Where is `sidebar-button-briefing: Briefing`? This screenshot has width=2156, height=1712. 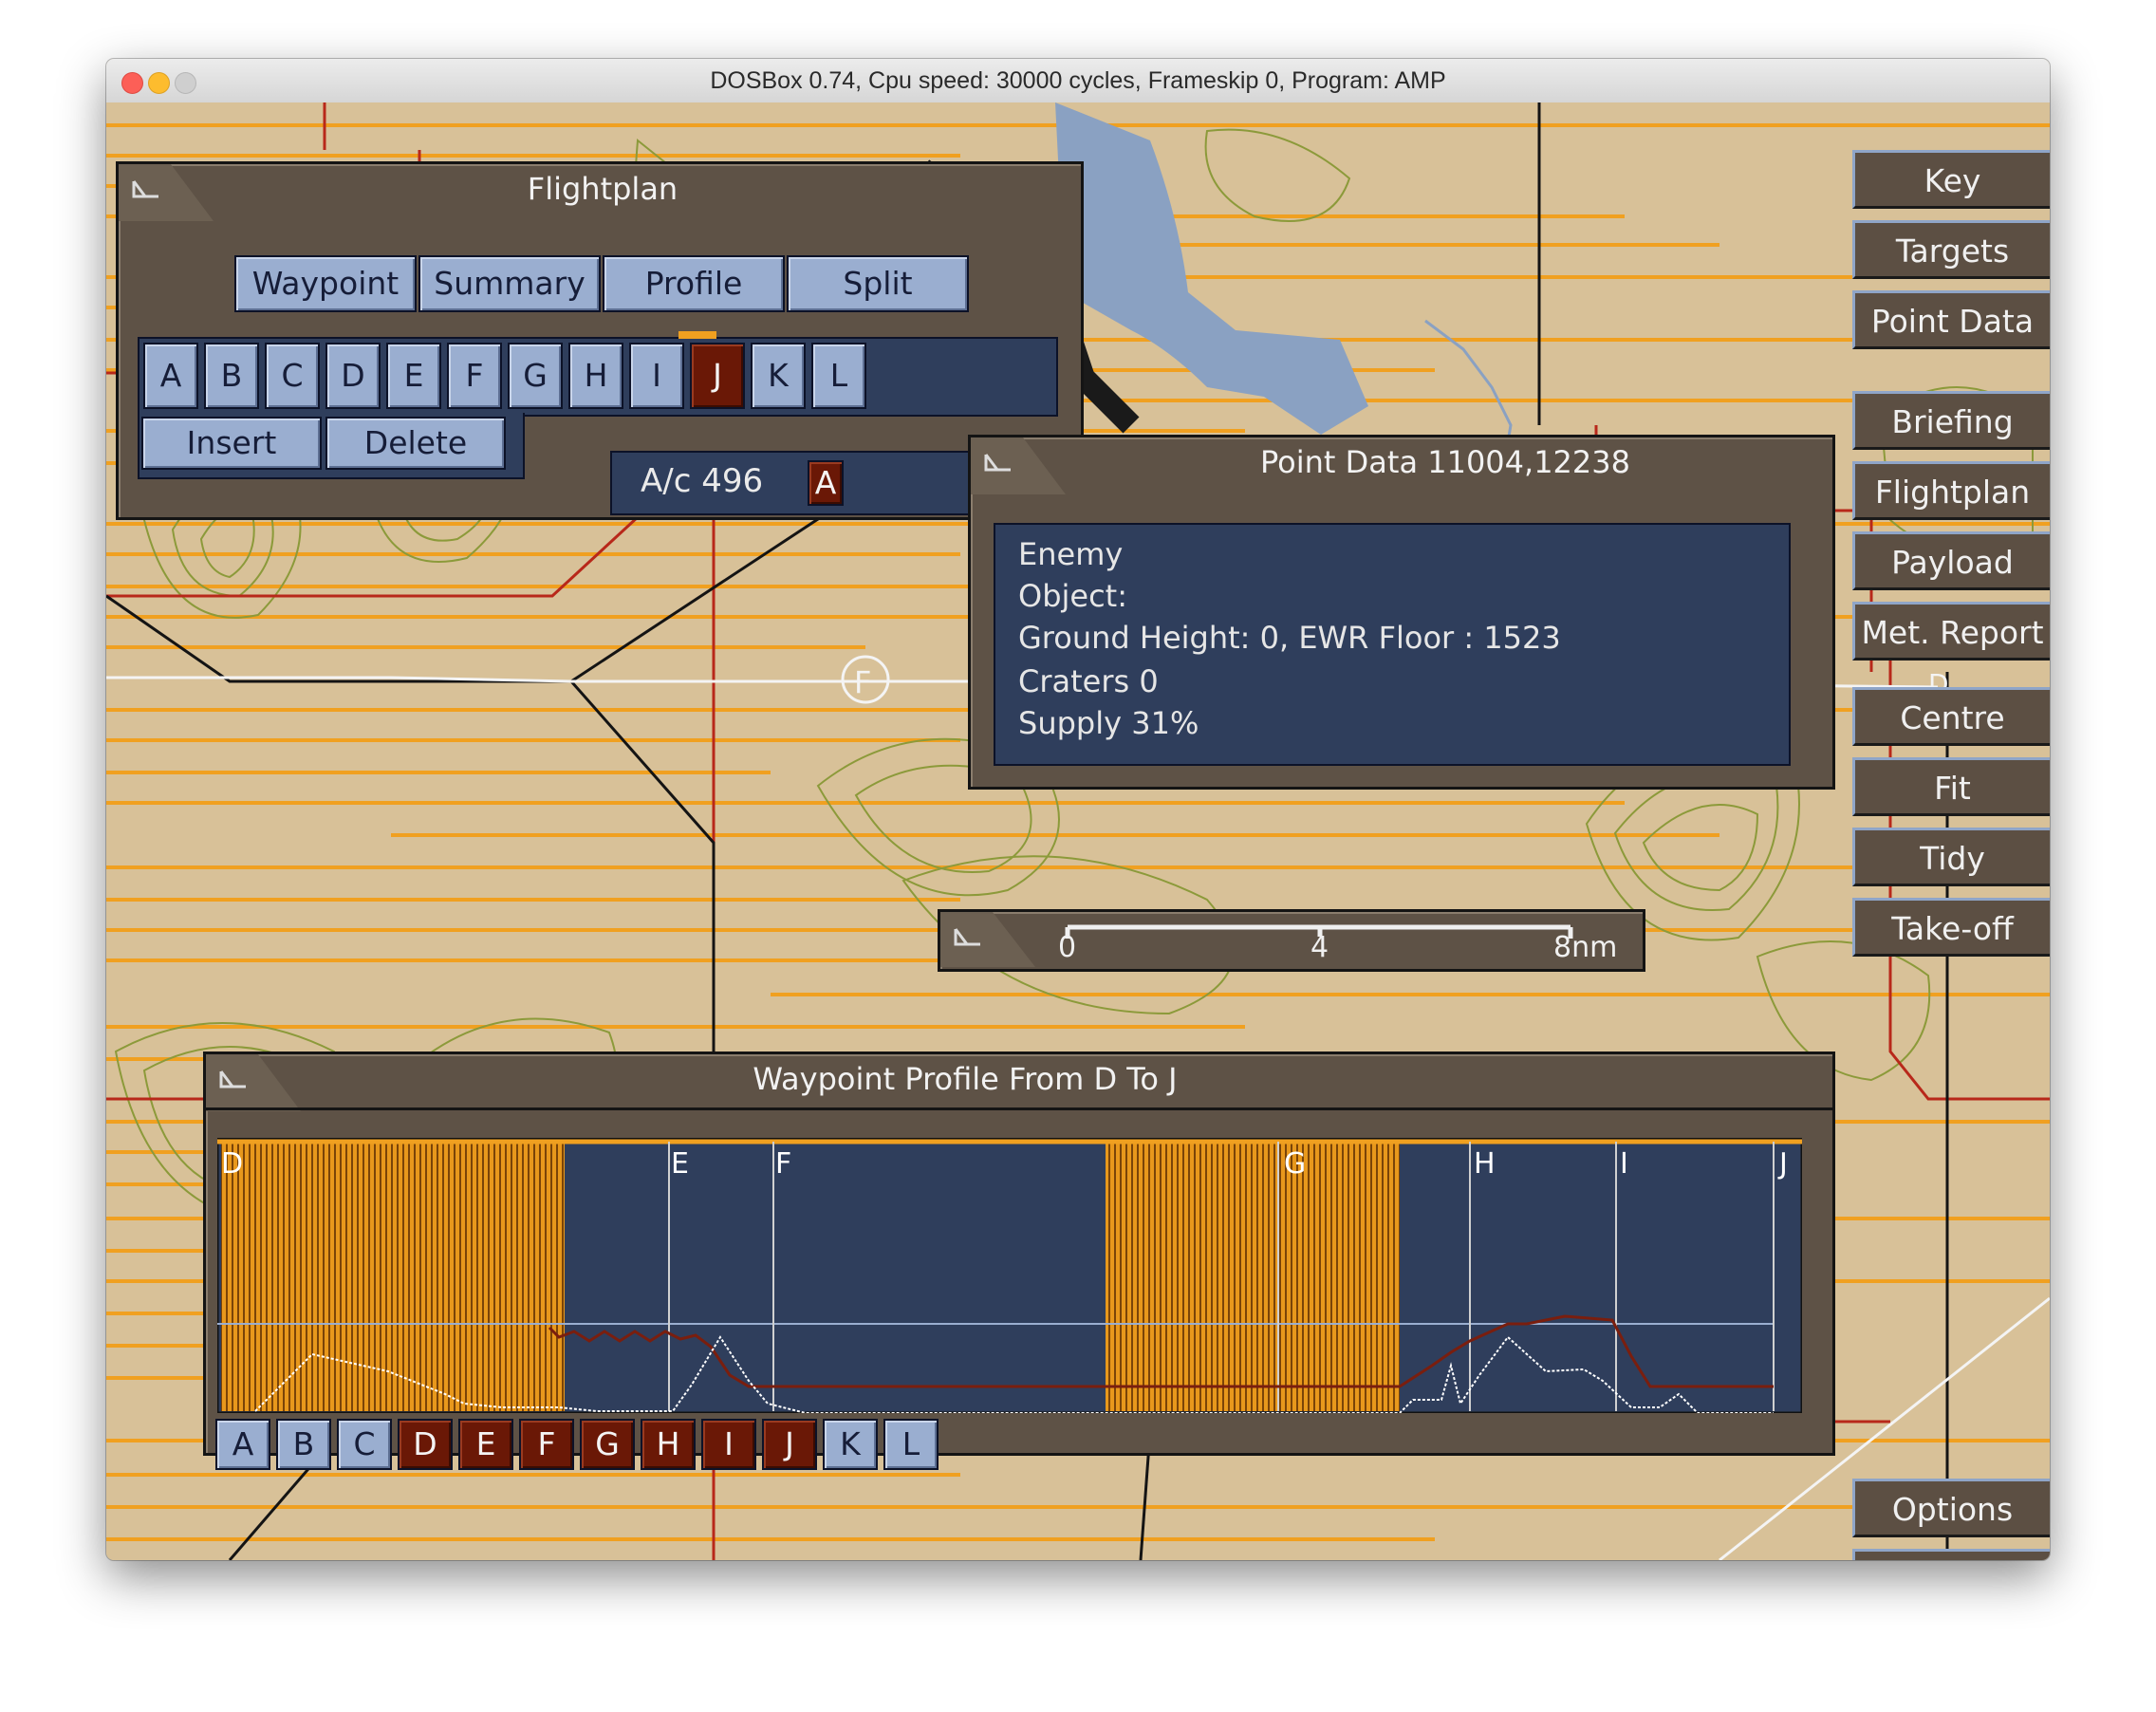
sidebar-button-briefing: Briefing is located at coordinates (1951, 420).